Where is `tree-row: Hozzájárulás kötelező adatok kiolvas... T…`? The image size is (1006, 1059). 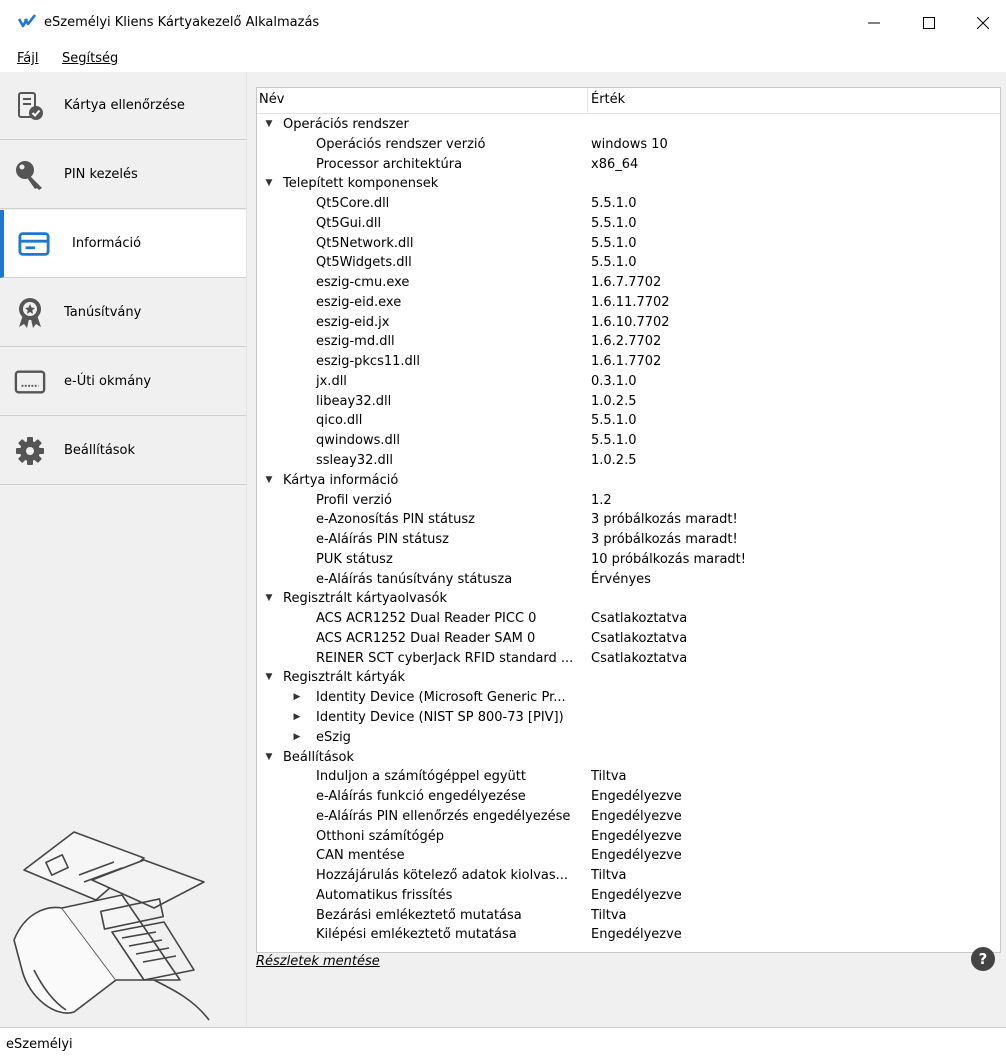
tree-row: Hozzájárulás kötelező adatok kiolvas... T… is located at coordinates (628, 876).